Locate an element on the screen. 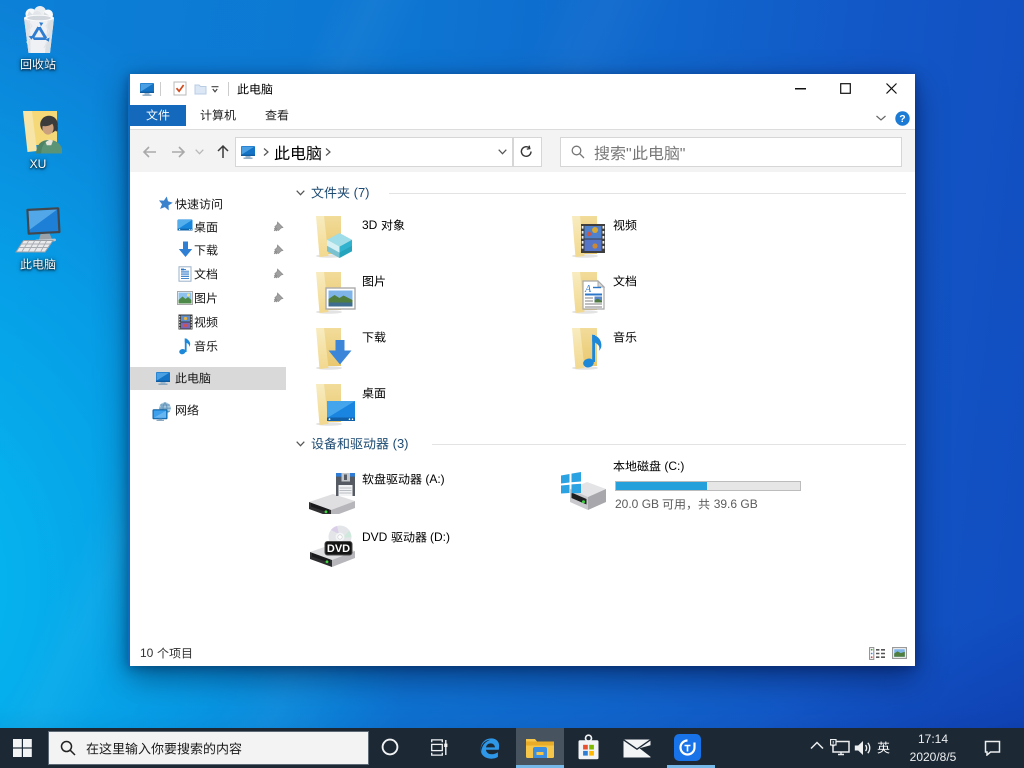  svg-text: DVD is located at coordinates (338, 549).